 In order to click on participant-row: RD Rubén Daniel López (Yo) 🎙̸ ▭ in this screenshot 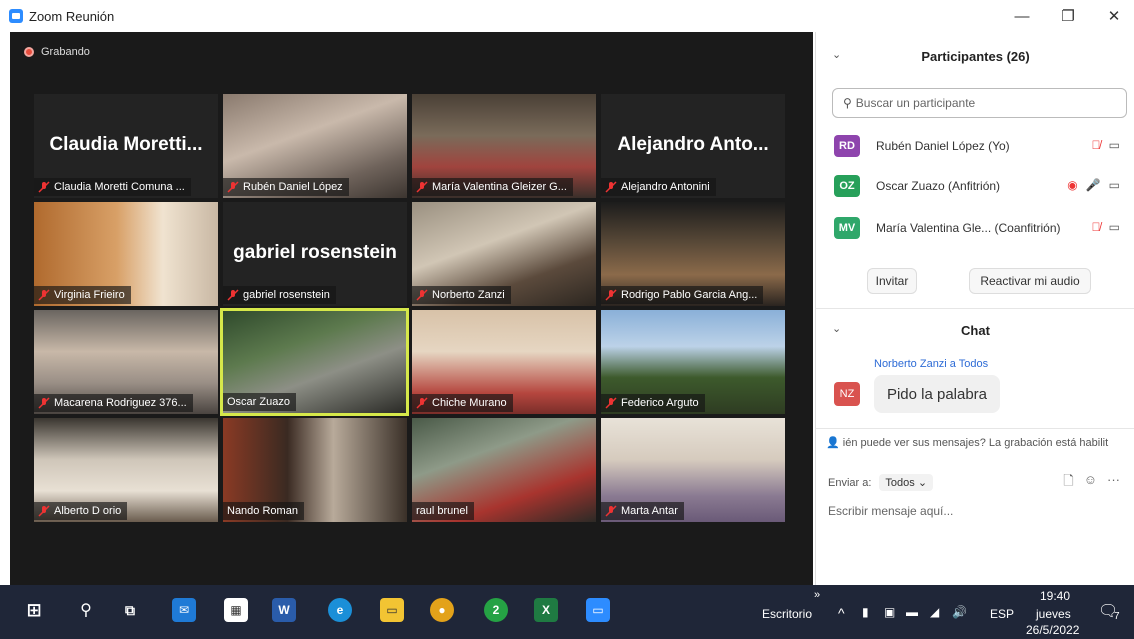, I will do `click(984, 146)`.